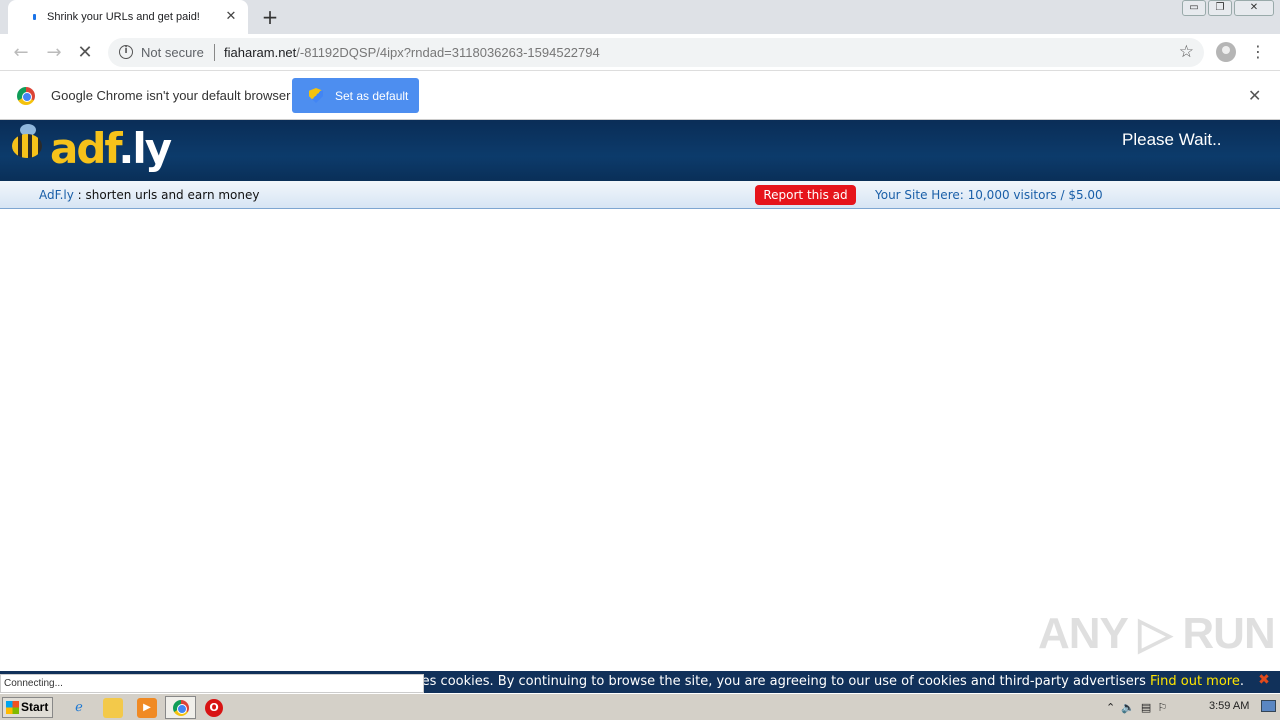 The width and height of the screenshot is (1280, 720). I want to click on profile-avatar-icon, so click(1226, 52).